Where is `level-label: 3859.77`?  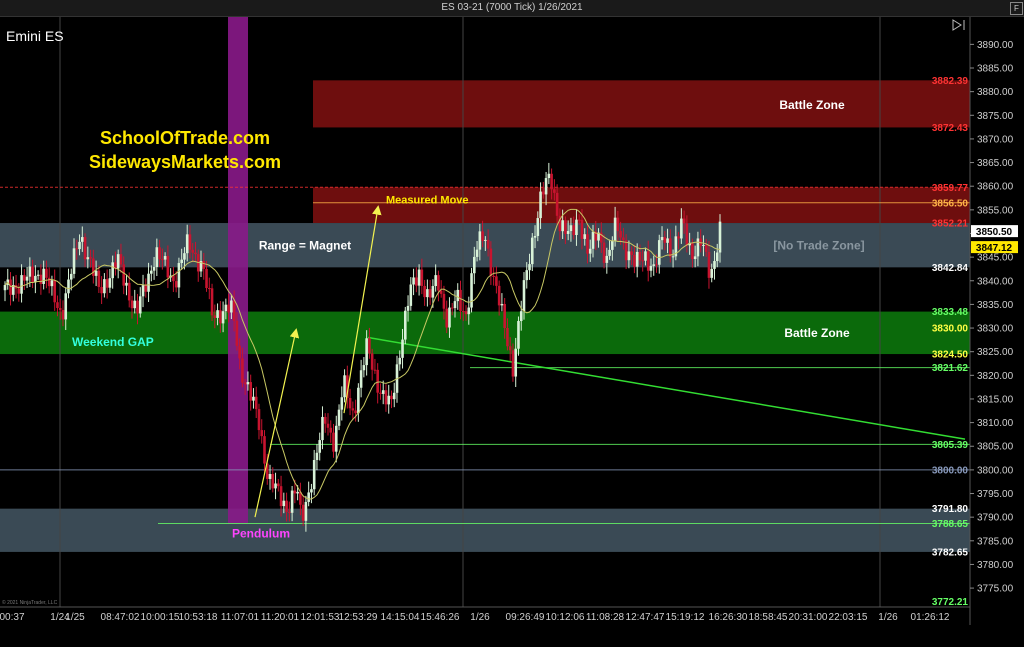
level-label: 3859.77 is located at coordinates (950, 188).